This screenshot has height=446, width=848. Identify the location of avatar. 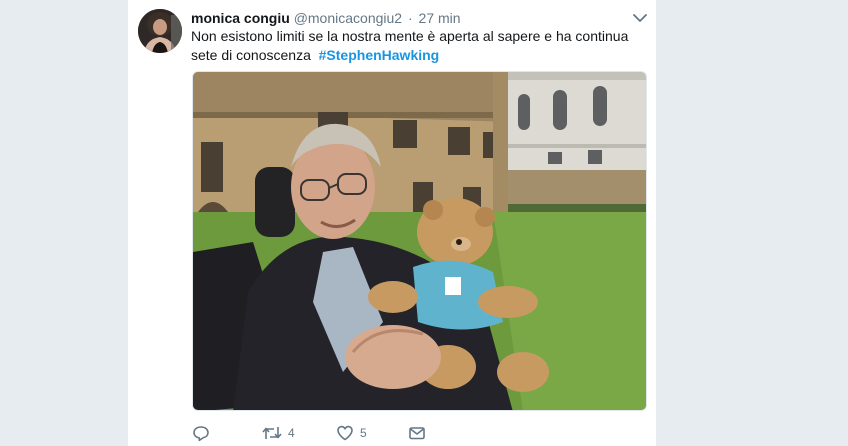
(160, 31).